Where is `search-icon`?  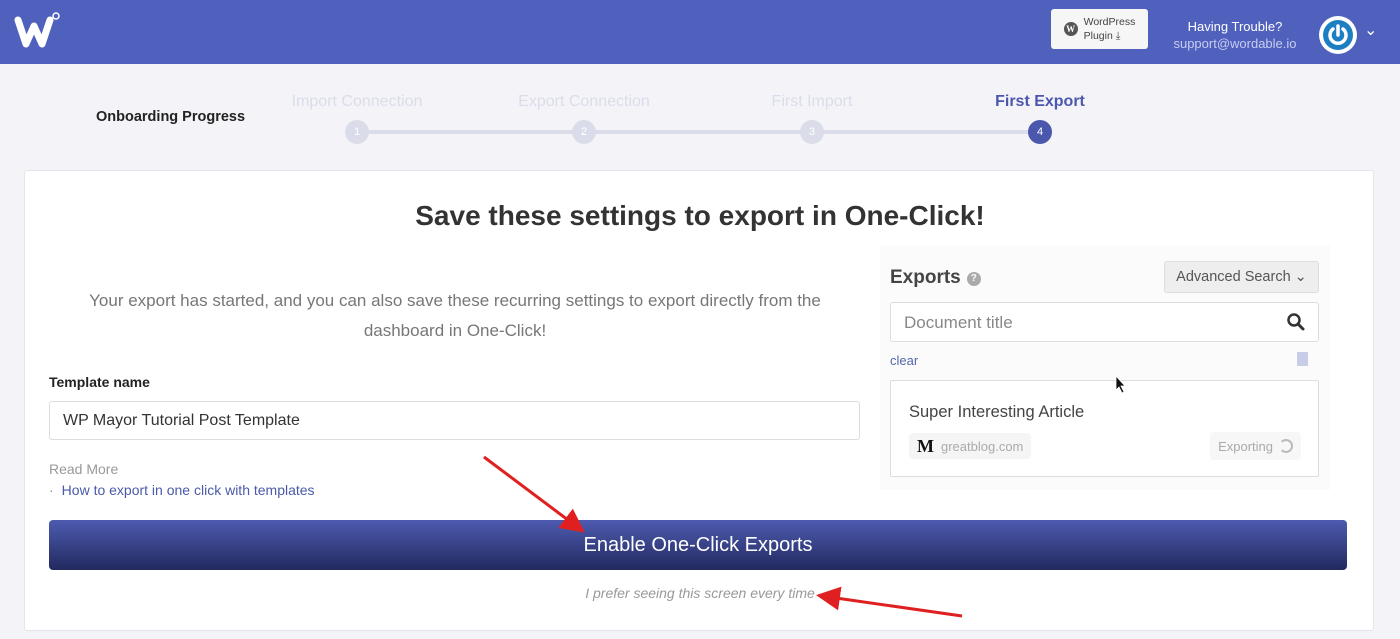 search-icon is located at coordinates (1296, 322).